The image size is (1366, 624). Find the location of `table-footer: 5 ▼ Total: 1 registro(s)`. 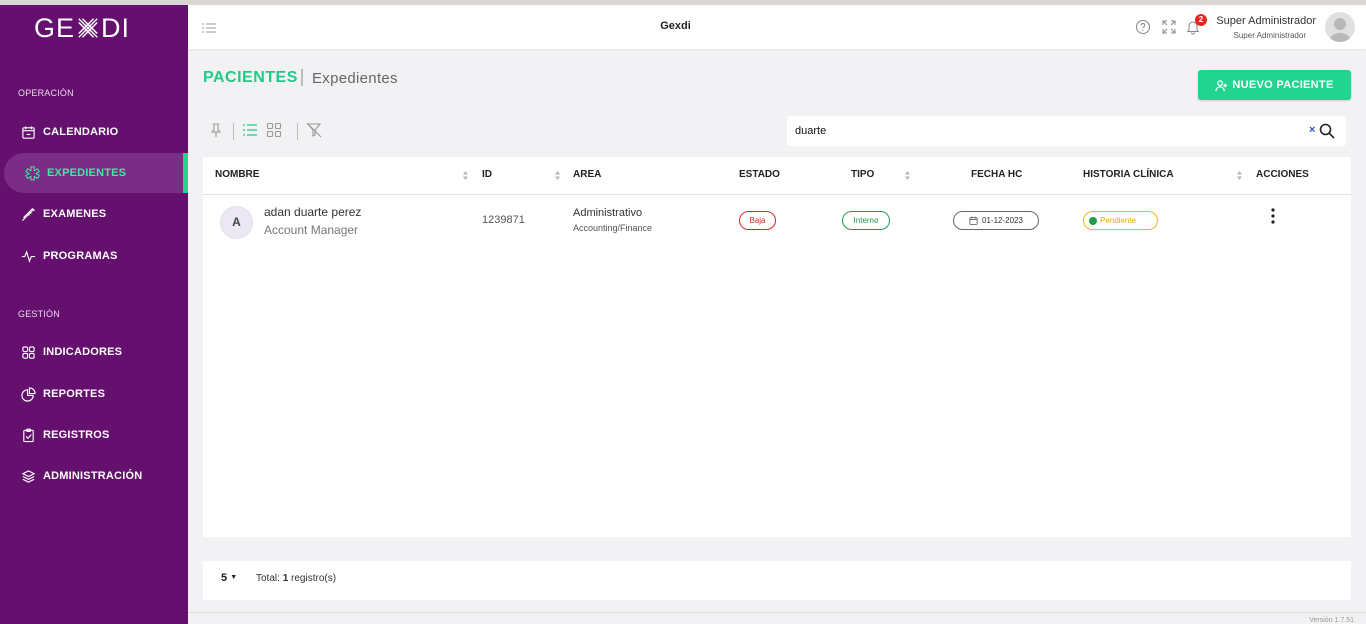

table-footer: 5 ▼ Total: 1 registro(s) is located at coordinates (777, 580).